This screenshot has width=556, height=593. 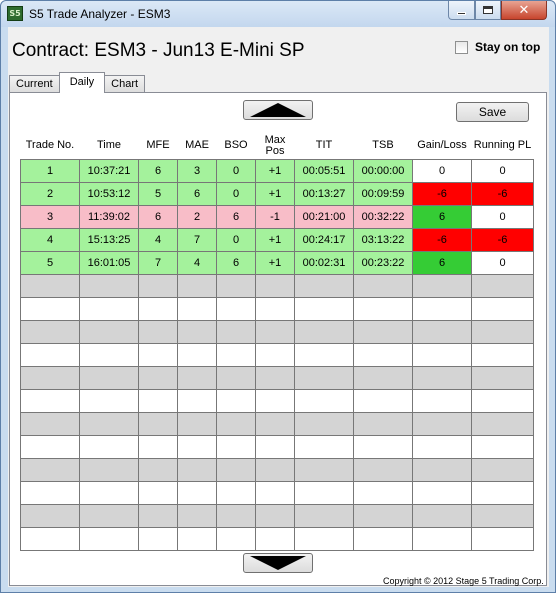 What do you see at coordinates (488, 10) in the screenshot?
I see `maximize-button` at bounding box center [488, 10].